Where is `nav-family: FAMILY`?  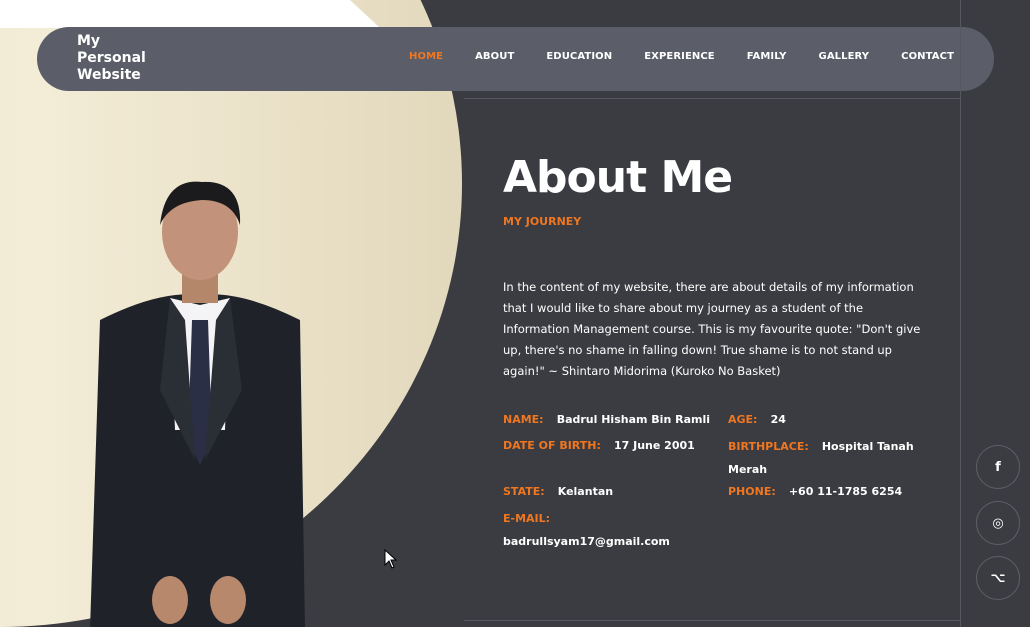 nav-family: FAMILY is located at coordinates (767, 56).